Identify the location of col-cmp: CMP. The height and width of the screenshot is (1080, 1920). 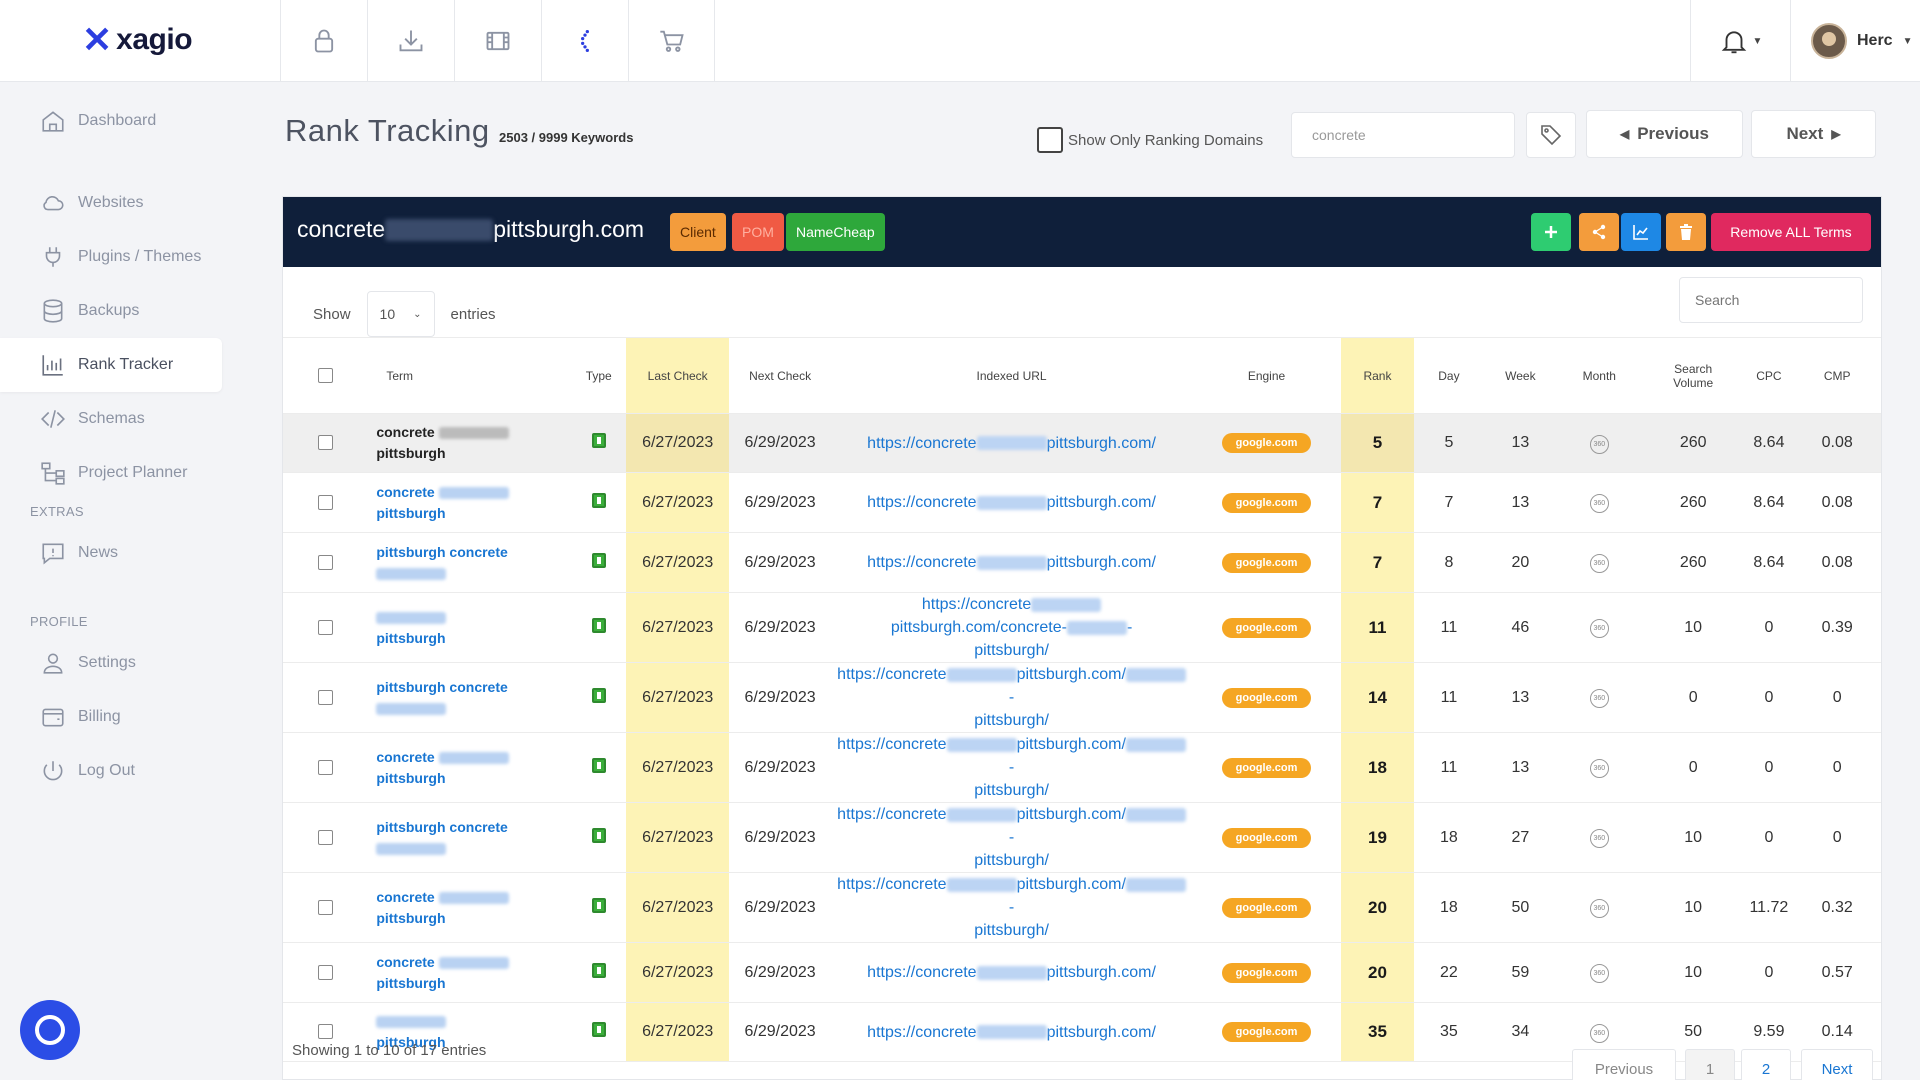
(1837, 375).